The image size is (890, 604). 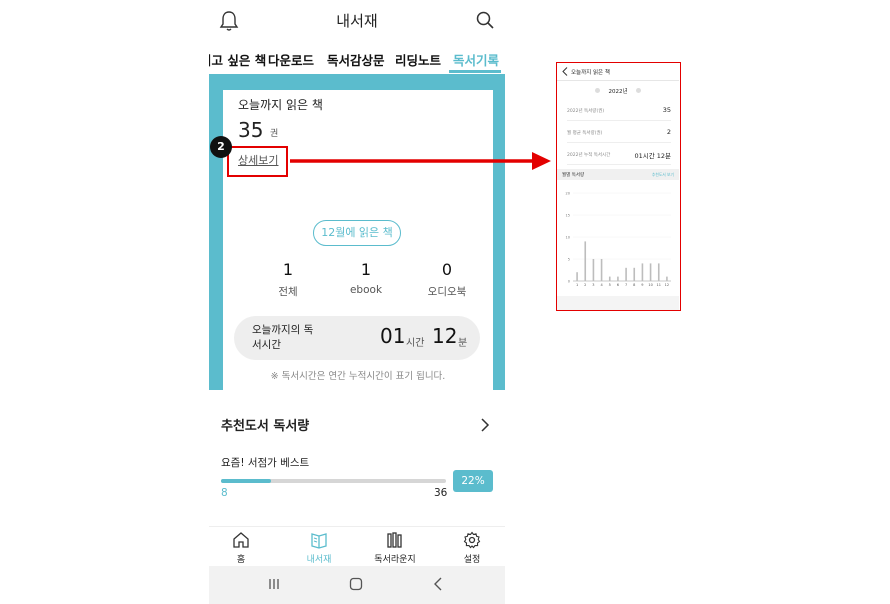 What do you see at coordinates (420, 161) in the screenshot?
I see `red-arrow-icon` at bounding box center [420, 161].